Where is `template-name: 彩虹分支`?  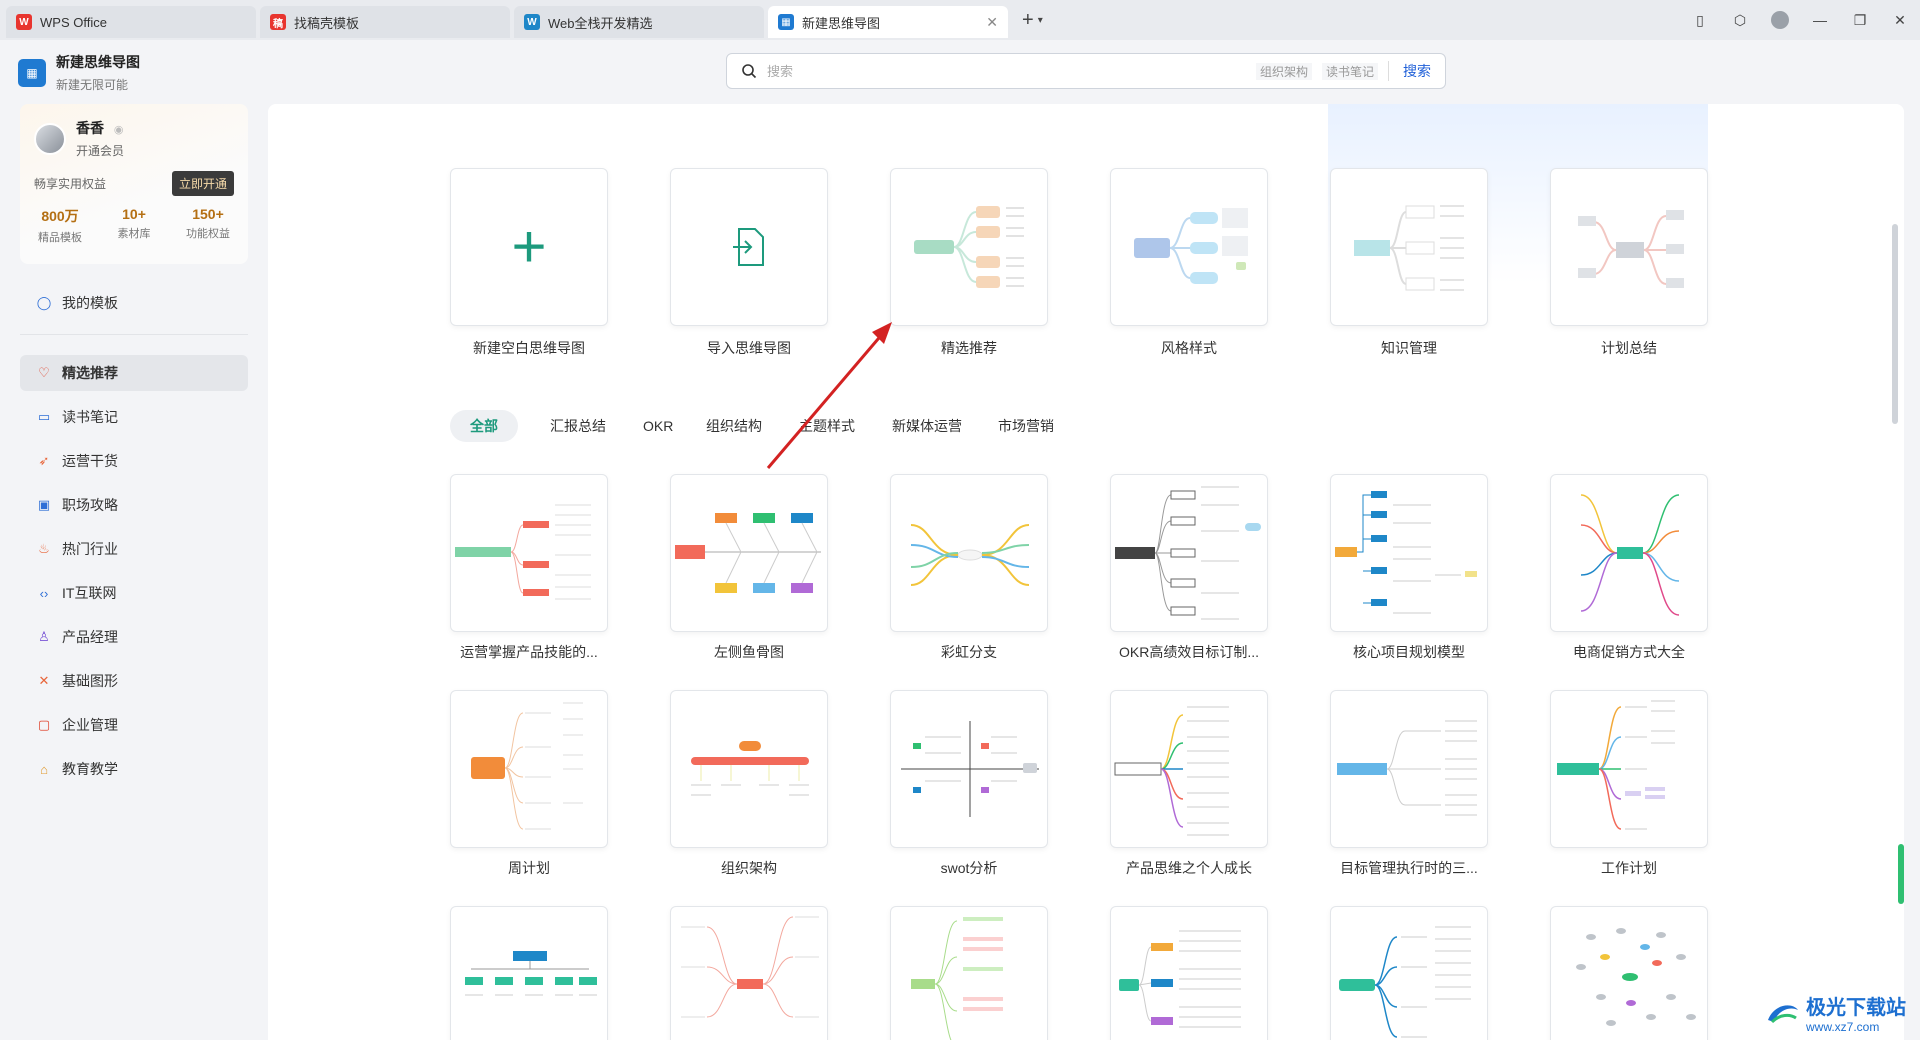
template-name: 彩虹分支 is located at coordinates (969, 652).